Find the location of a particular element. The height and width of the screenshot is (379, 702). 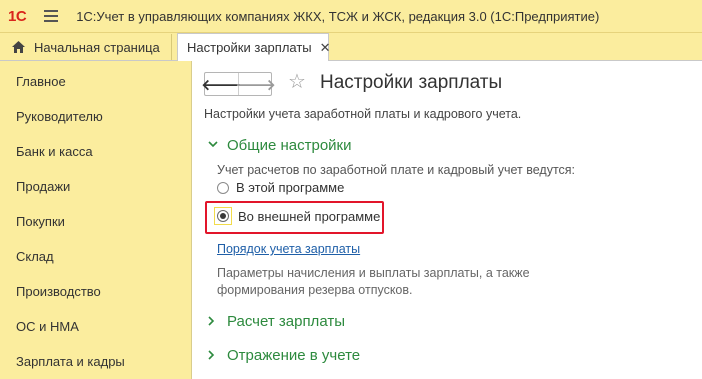

1c-logo-text: 1С is located at coordinates (17, 16).